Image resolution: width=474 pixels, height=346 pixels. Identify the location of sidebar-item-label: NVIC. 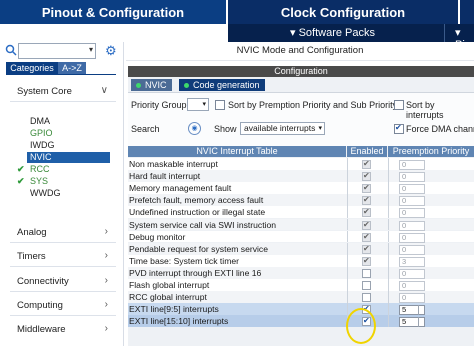
(41, 157).